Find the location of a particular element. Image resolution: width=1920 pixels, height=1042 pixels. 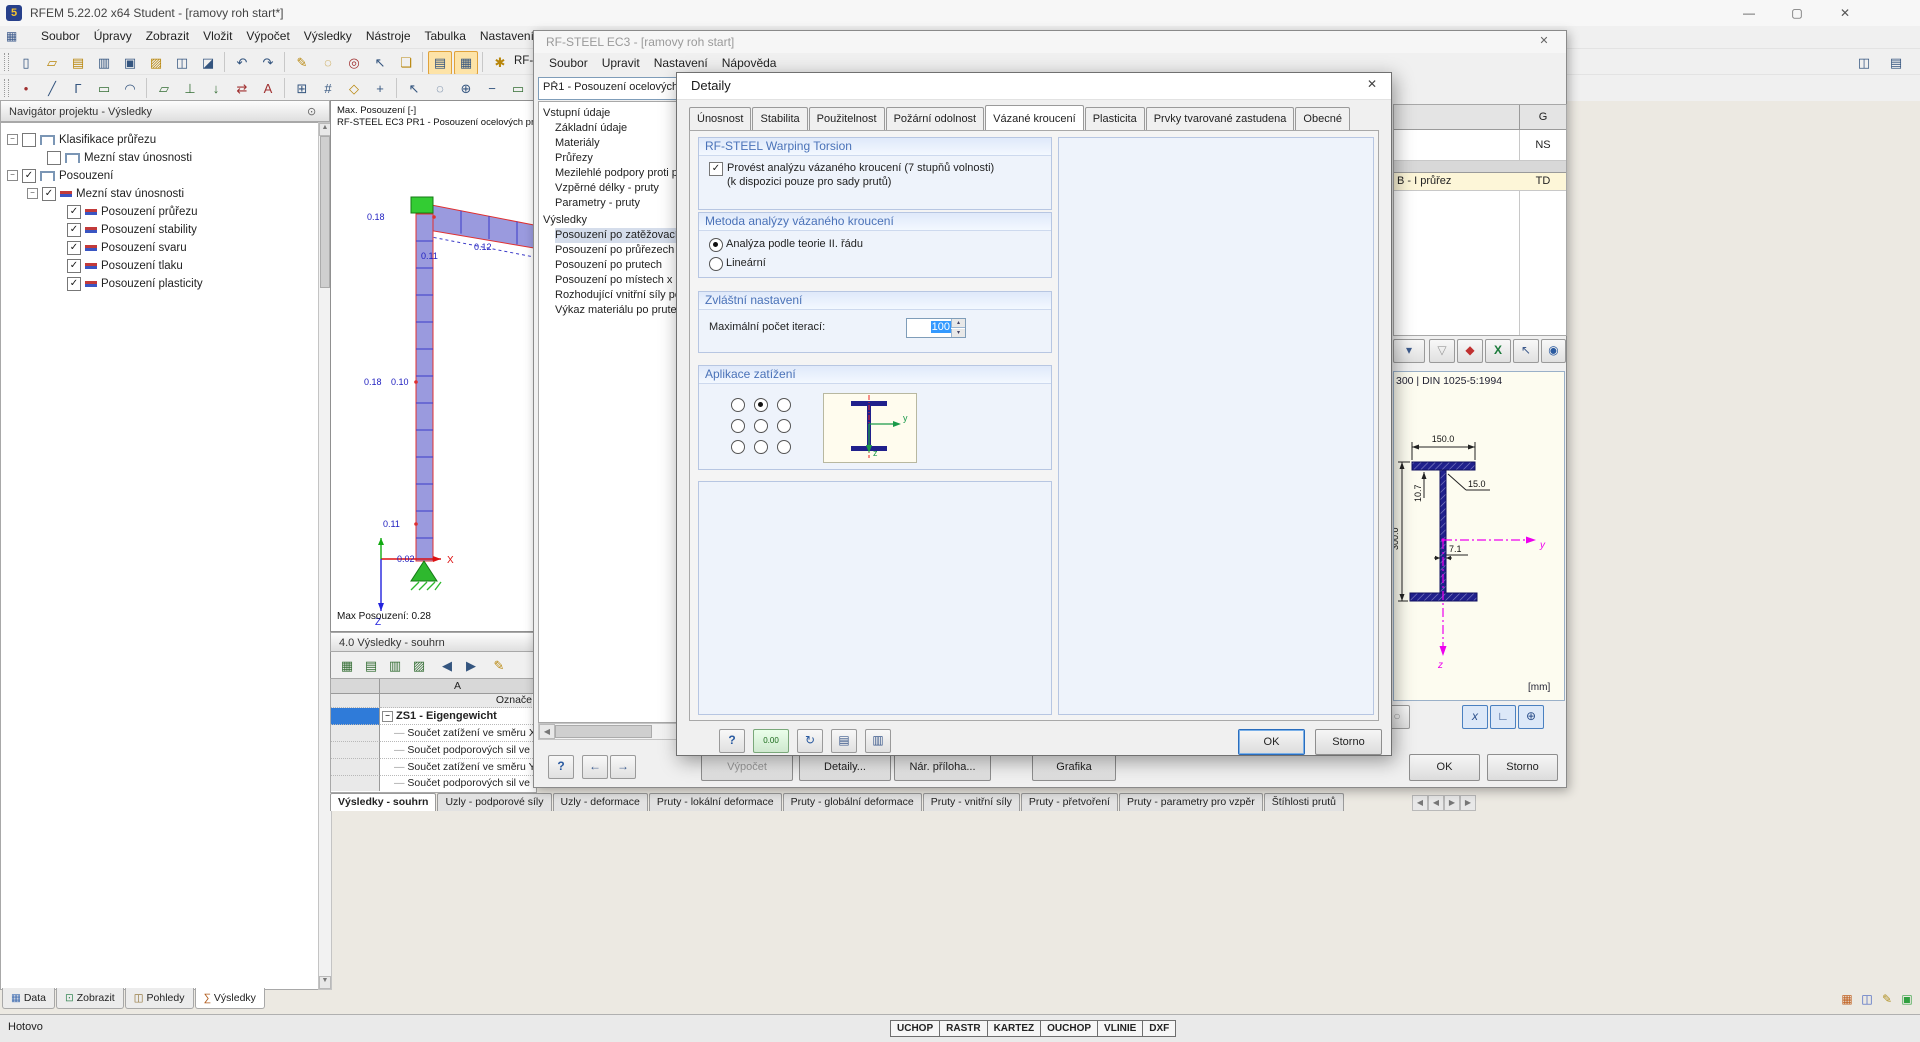

print-button: ◫ is located at coordinates (182, 63).